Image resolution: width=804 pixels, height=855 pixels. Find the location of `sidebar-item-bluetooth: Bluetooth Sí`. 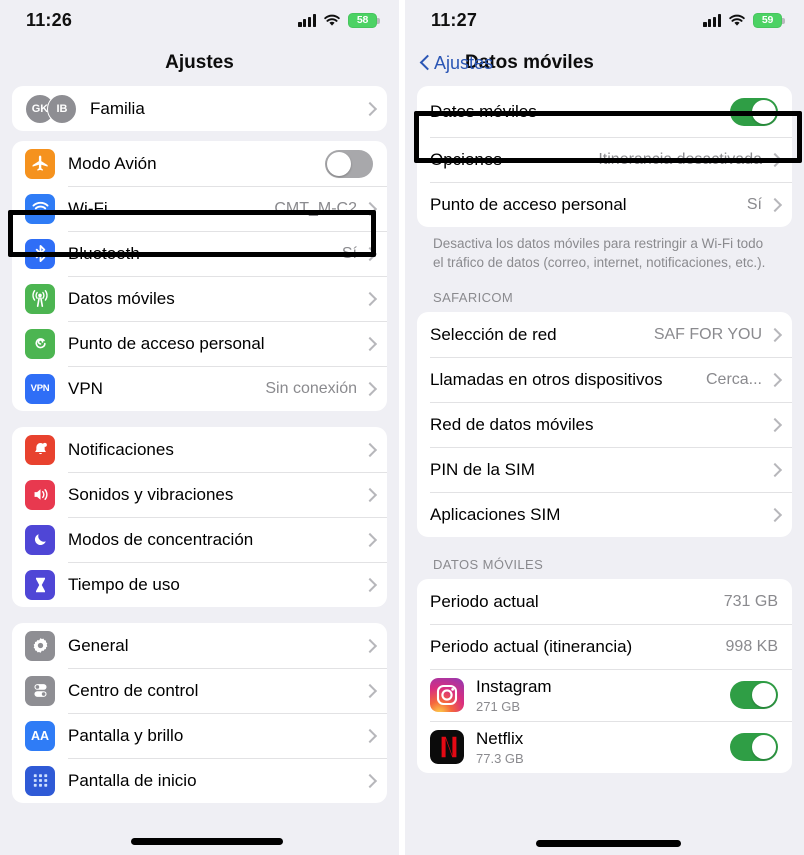

sidebar-item-bluetooth: Bluetooth Sí is located at coordinates (199, 253).